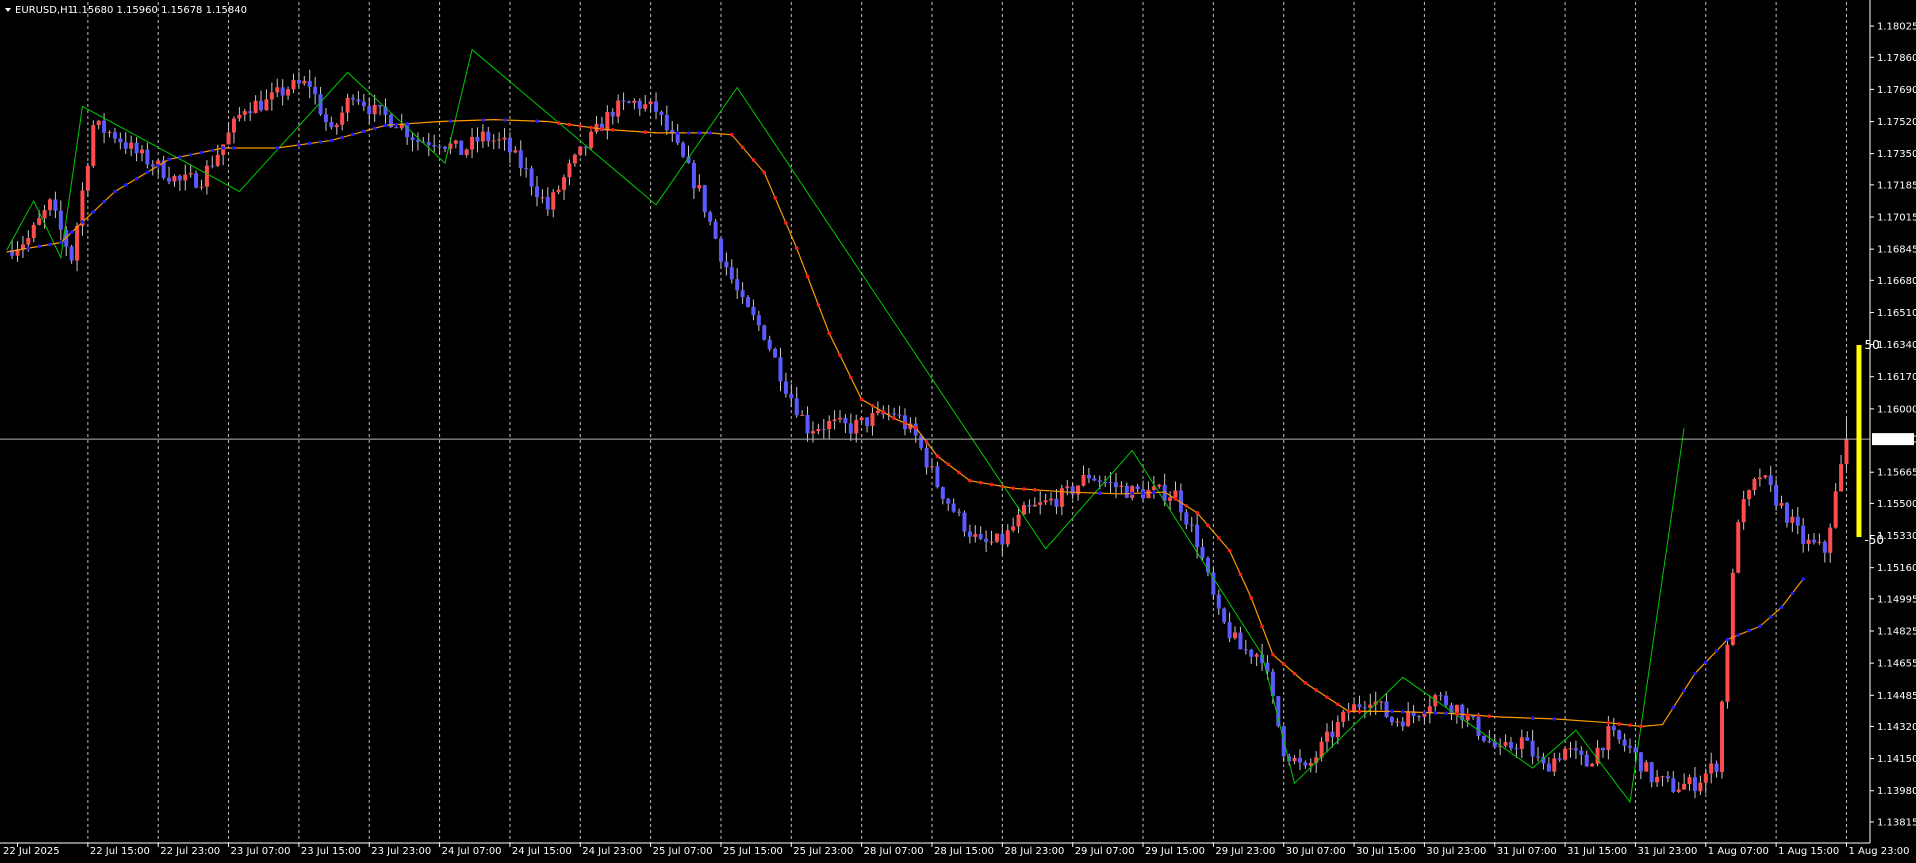 Image resolution: width=1916 pixels, height=863 pixels. What do you see at coordinates (1896, 536) in the screenshot?
I see `price-tick-label: 1.15330` at bounding box center [1896, 536].